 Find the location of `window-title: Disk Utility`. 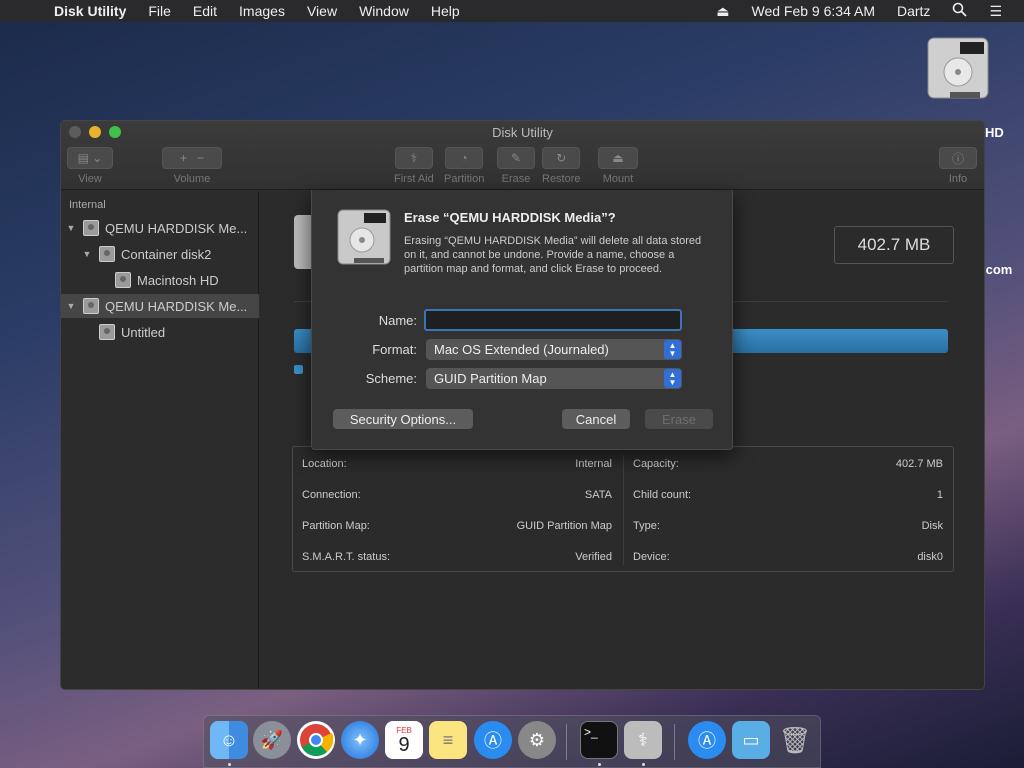

window-title: Disk Utility is located at coordinates (522, 132).